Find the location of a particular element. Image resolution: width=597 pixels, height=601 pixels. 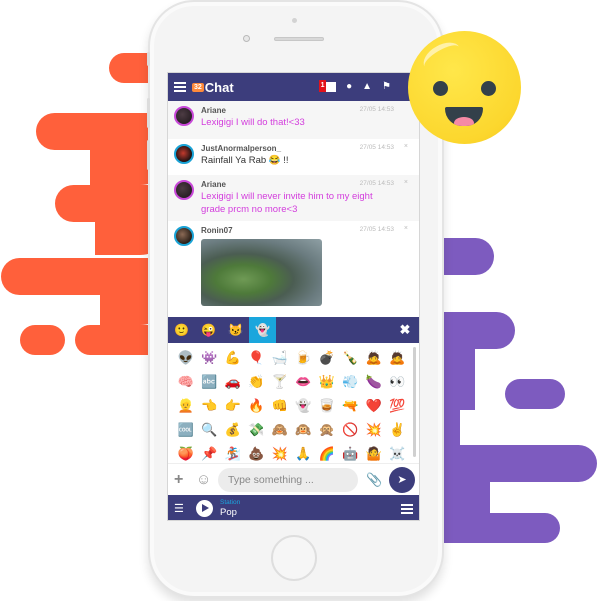

emoji-item: 🙉 is located at coordinates (304, 430).